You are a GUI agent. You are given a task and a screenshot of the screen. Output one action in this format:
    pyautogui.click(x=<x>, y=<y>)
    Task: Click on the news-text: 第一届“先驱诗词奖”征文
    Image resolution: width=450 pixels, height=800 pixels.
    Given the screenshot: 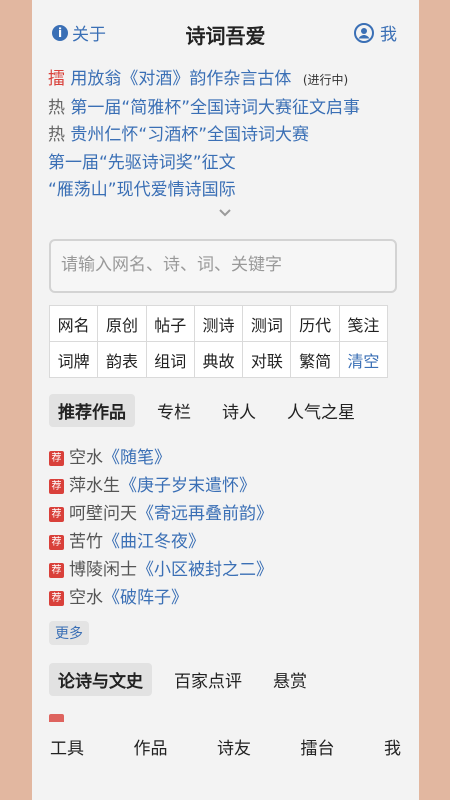 What is the action you would take?
    pyautogui.click(x=142, y=162)
    